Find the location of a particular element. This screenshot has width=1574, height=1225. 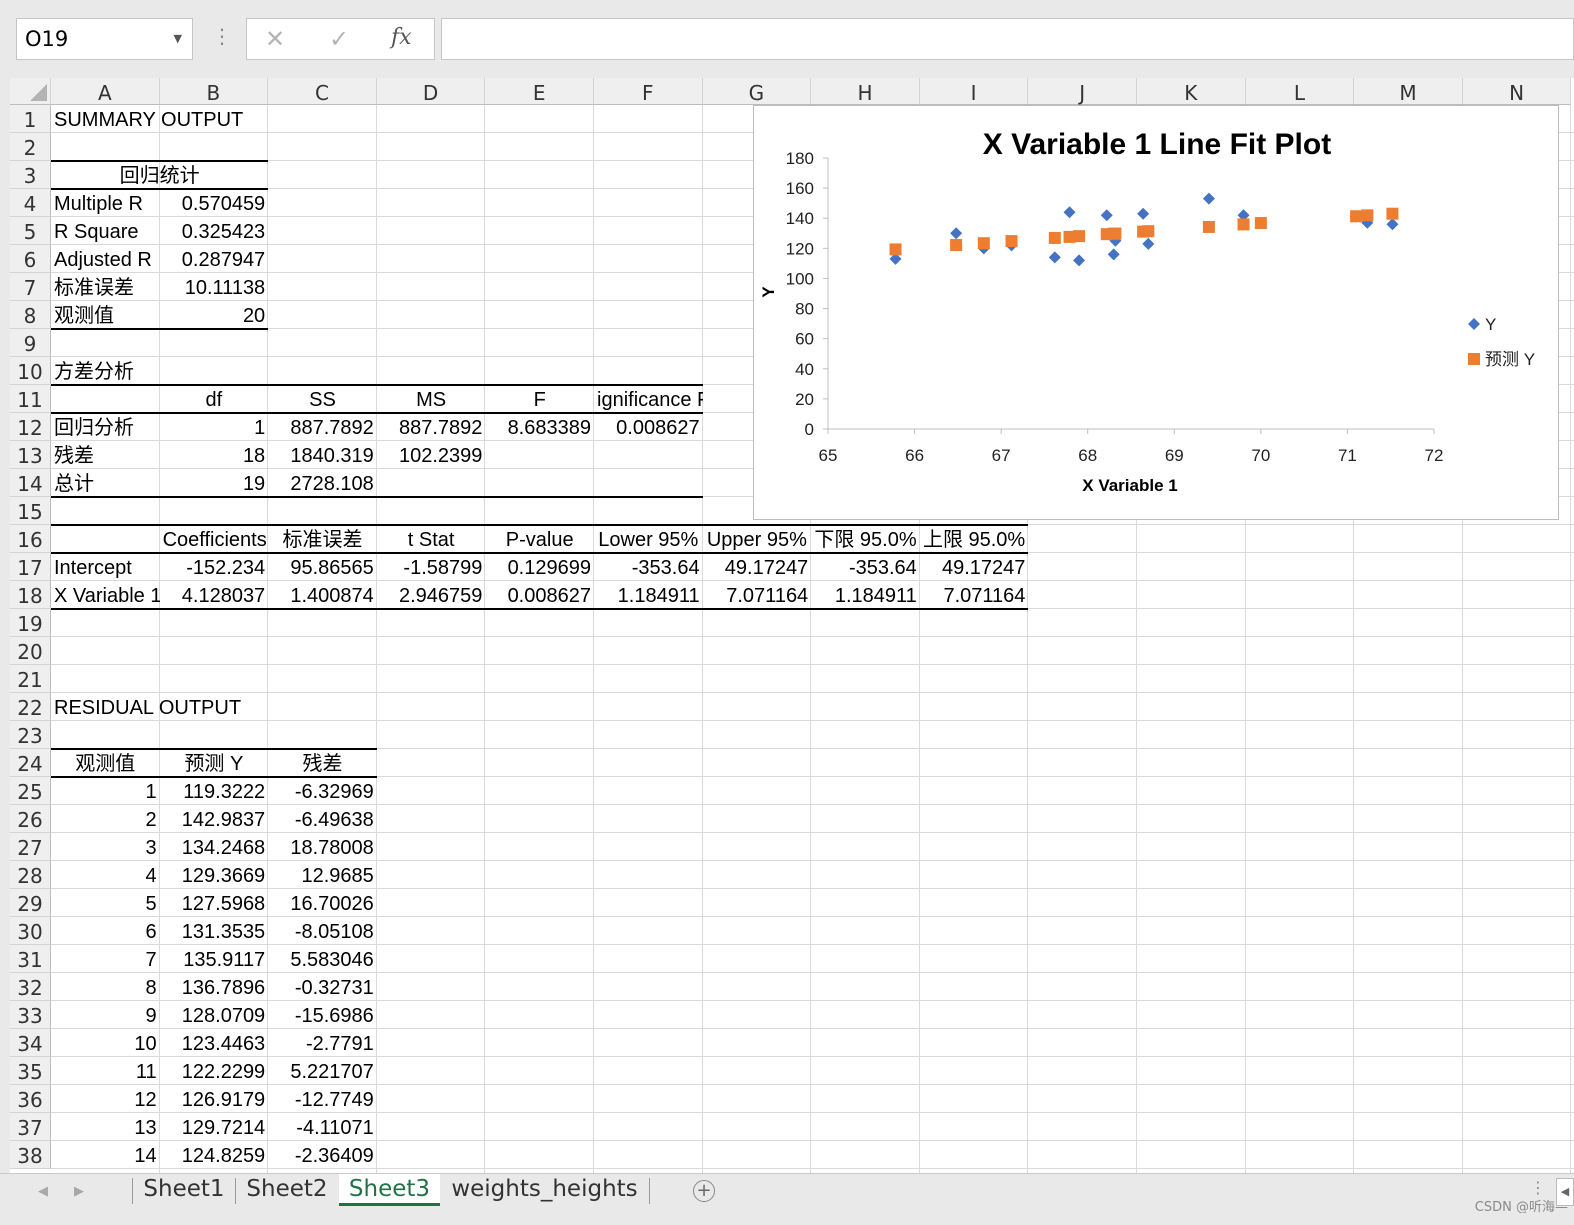

residual-title: RESIDUAL OUTPUT is located at coordinates (159, 707).